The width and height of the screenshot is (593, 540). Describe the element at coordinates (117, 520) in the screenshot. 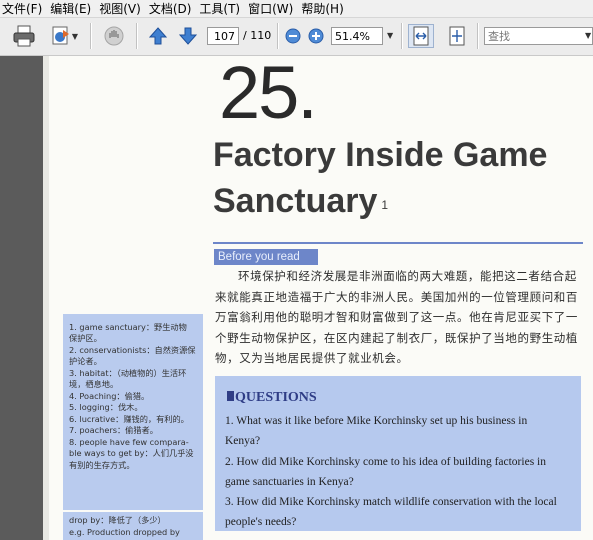

I see `glossary2-line: drop by：降低了（多少）` at that location.